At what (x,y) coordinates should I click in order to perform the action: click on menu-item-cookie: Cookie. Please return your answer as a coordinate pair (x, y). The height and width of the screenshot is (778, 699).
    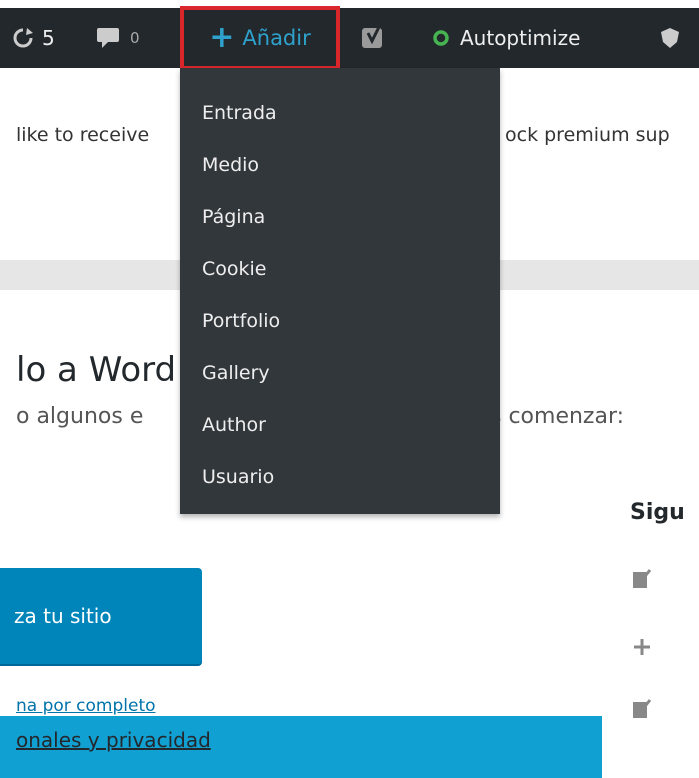
    Looking at the image, I should click on (234, 269).